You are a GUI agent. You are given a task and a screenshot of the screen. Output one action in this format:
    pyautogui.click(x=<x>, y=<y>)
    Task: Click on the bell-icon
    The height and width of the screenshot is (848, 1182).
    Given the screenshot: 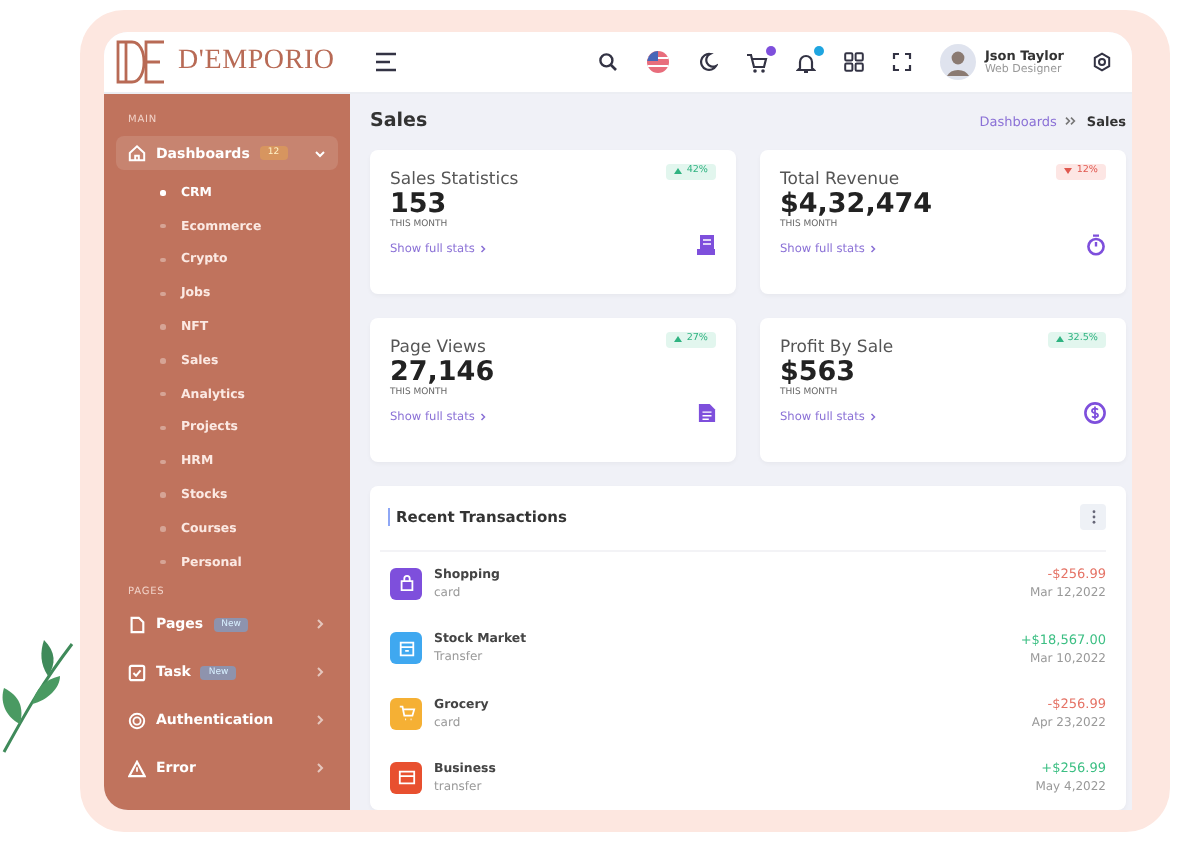 What is the action you would take?
    pyautogui.click(x=806, y=62)
    